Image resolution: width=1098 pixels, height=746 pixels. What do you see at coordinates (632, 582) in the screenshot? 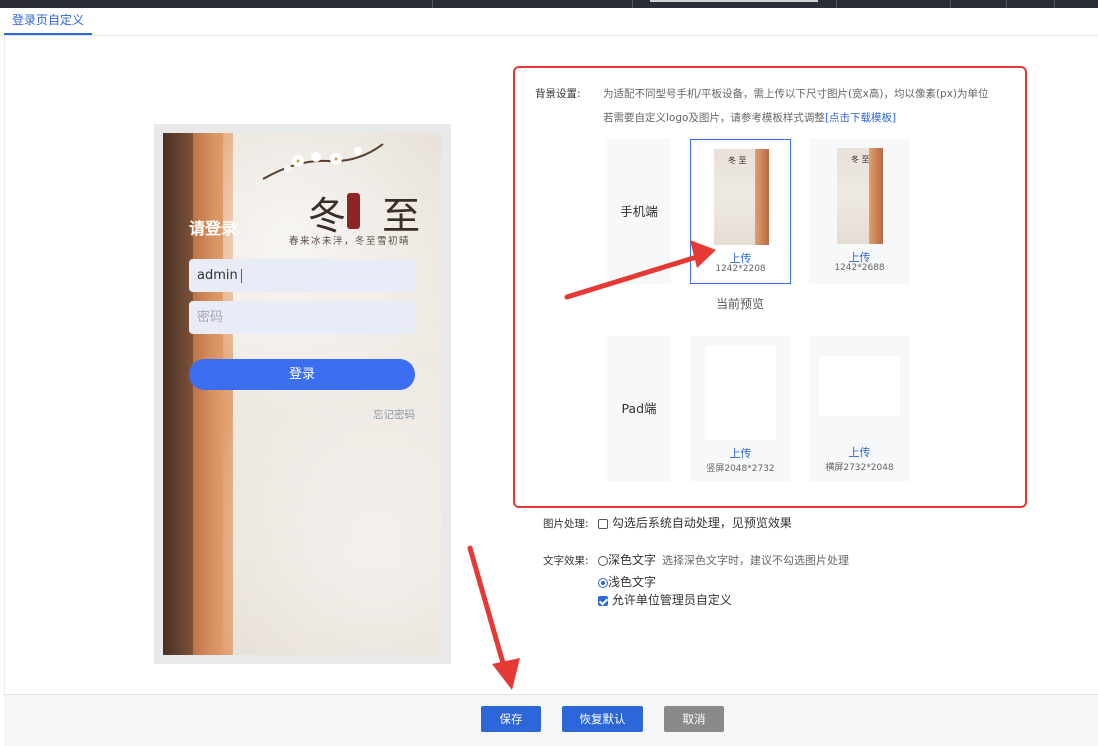
I see `light-text-label: 浅色文字` at bounding box center [632, 582].